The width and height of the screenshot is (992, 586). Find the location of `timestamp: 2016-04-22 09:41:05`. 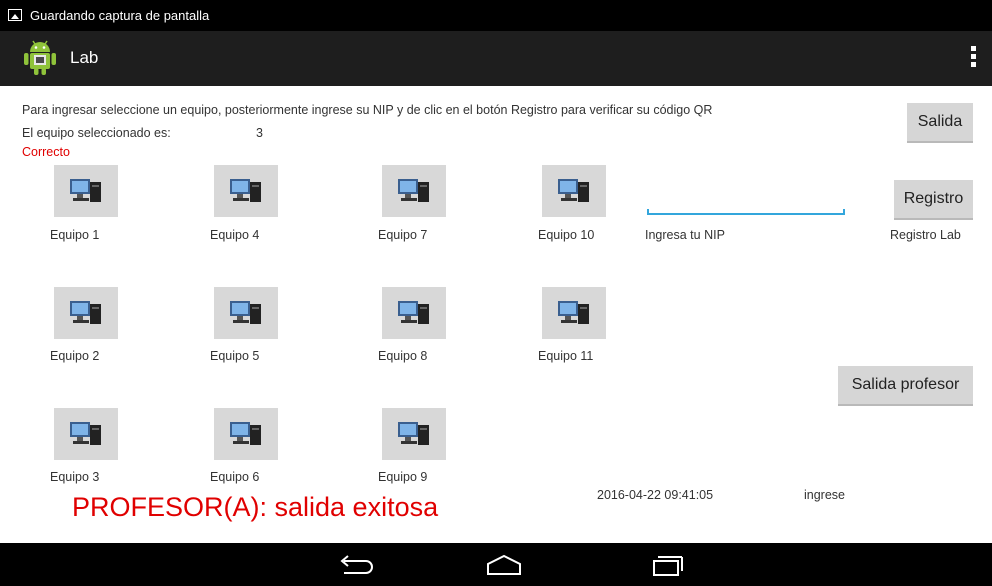

timestamp: 2016-04-22 09:41:05 is located at coordinates (655, 495).